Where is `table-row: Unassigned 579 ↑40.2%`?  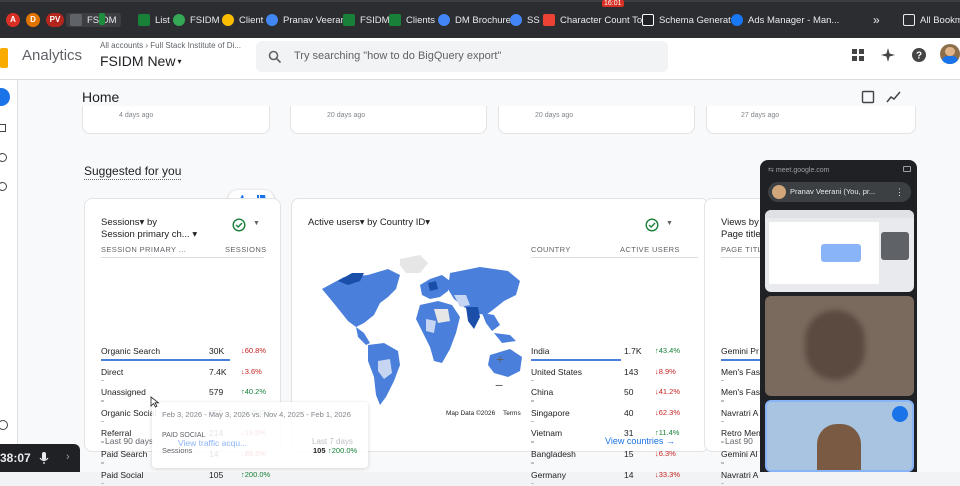
table-row: Unassigned 579 ↑40.2% is located at coordinates (182, 395).